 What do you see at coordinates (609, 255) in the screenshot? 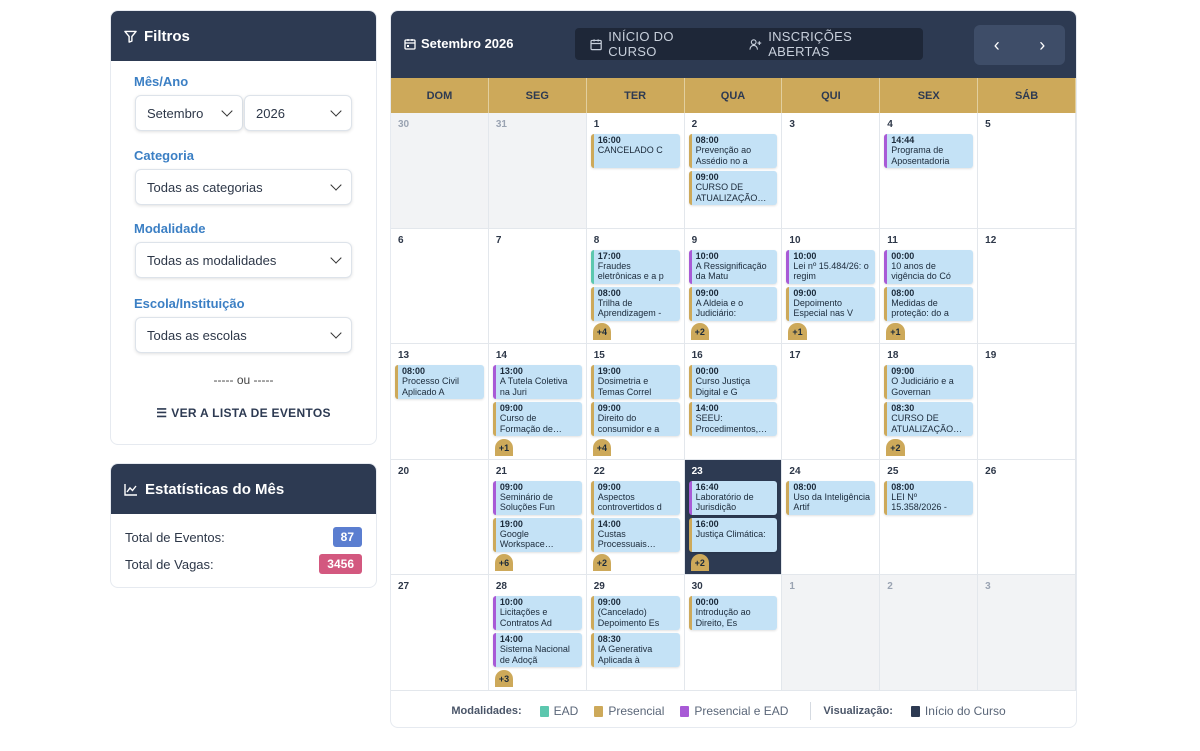
I see `event-time: 17:00` at bounding box center [609, 255].